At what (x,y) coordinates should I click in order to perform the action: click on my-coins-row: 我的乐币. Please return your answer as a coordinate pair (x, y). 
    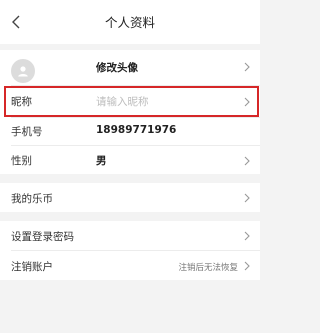
    Looking at the image, I should click on (130, 197).